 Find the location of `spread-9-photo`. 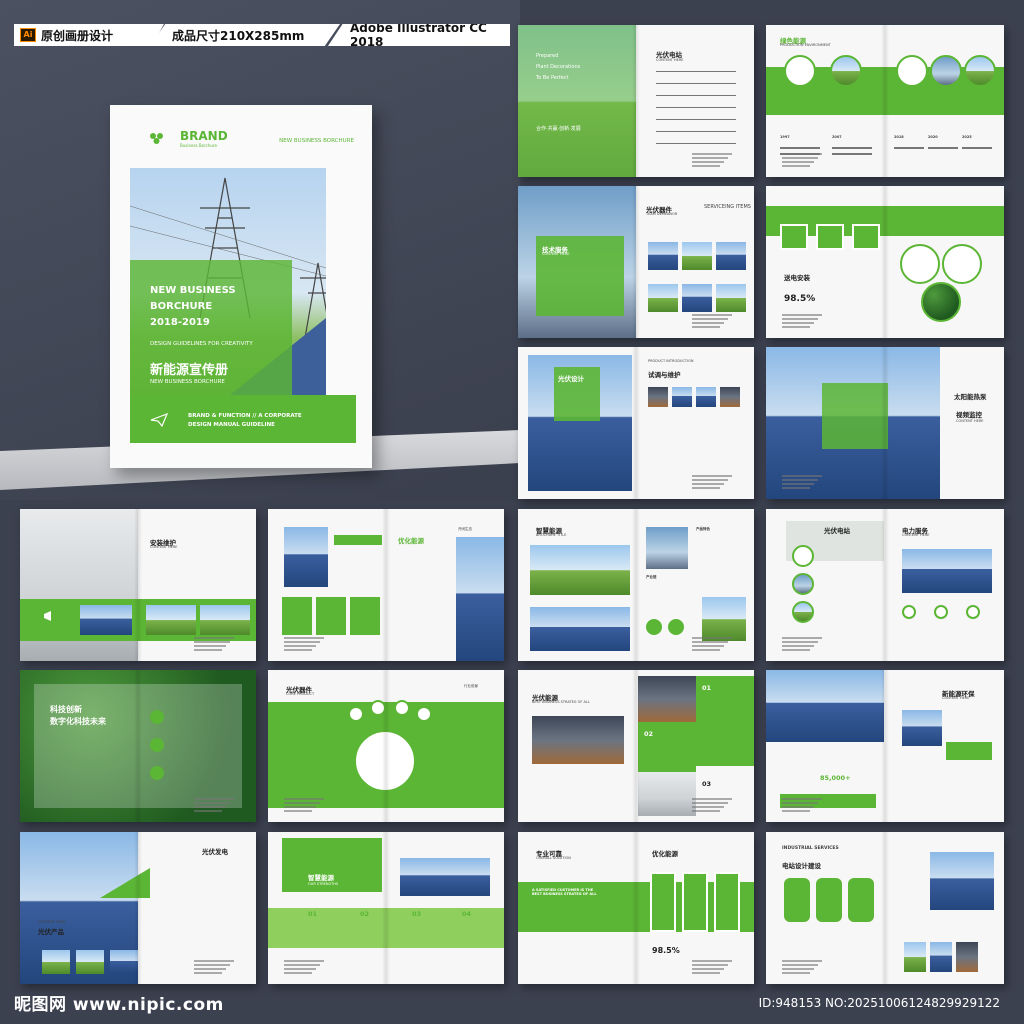

spread-9-photo is located at coordinates (580, 570).